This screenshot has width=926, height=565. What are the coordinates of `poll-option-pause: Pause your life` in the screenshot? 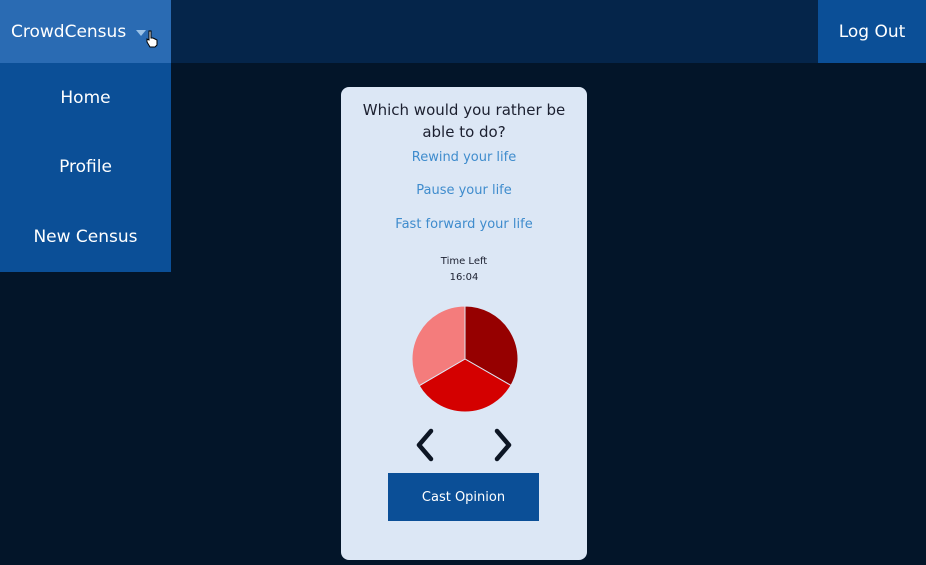 It's located at (464, 190).